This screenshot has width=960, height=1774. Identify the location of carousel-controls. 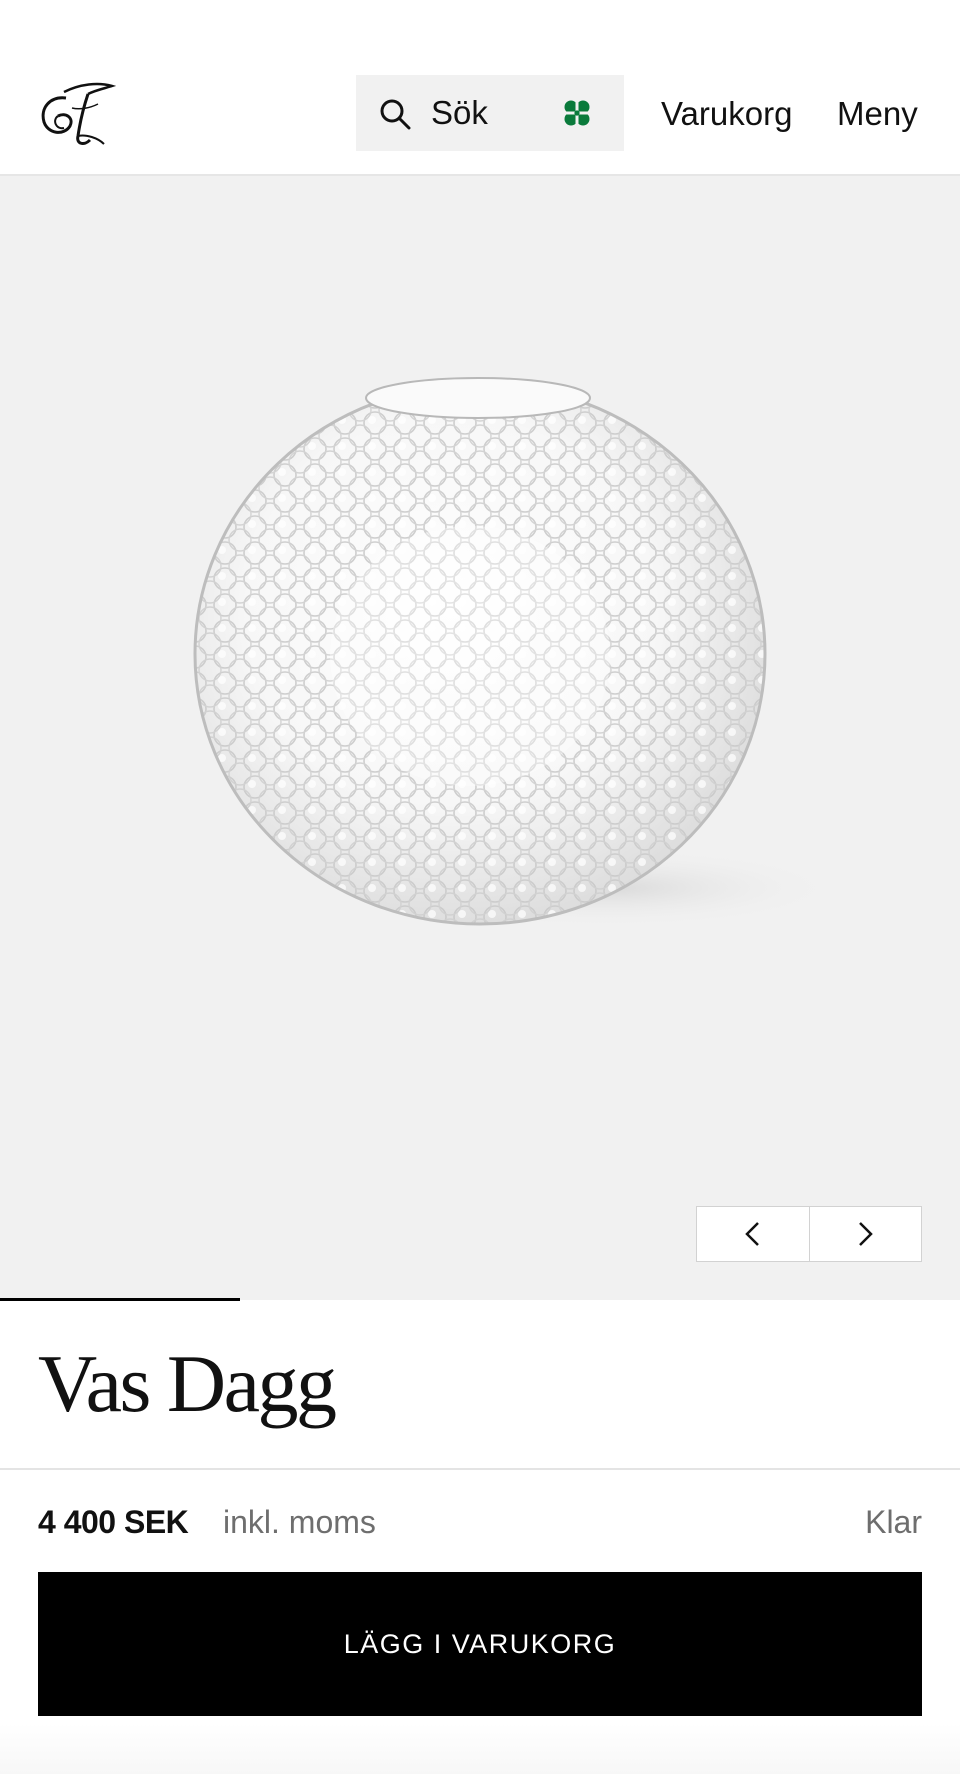
(809, 1234).